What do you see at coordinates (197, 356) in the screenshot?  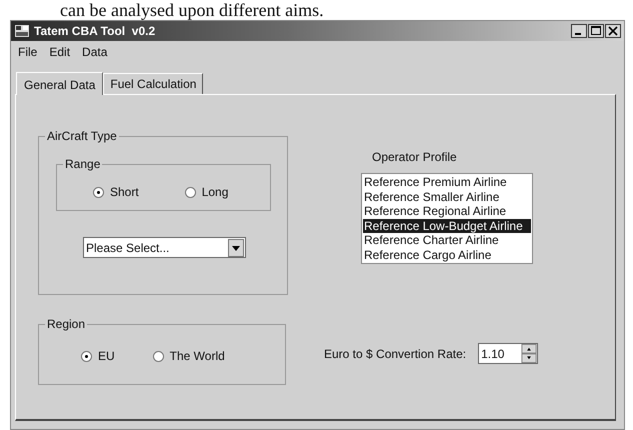 I see `radio-label: The World` at bounding box center [197, 356].